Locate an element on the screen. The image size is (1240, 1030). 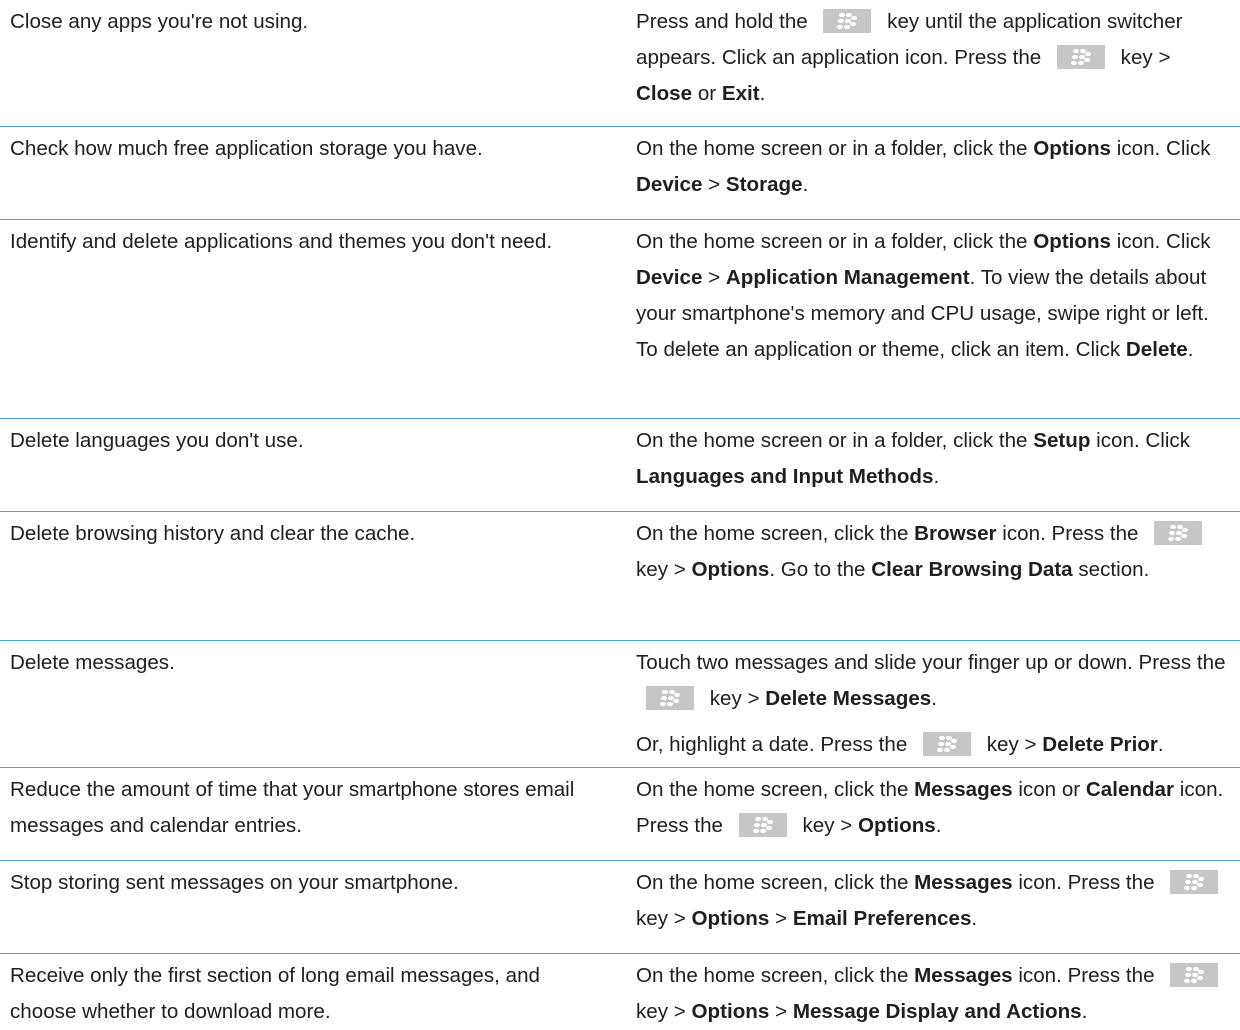
ui-label: Clear Browsing Data is located at coordinates (972, 569).